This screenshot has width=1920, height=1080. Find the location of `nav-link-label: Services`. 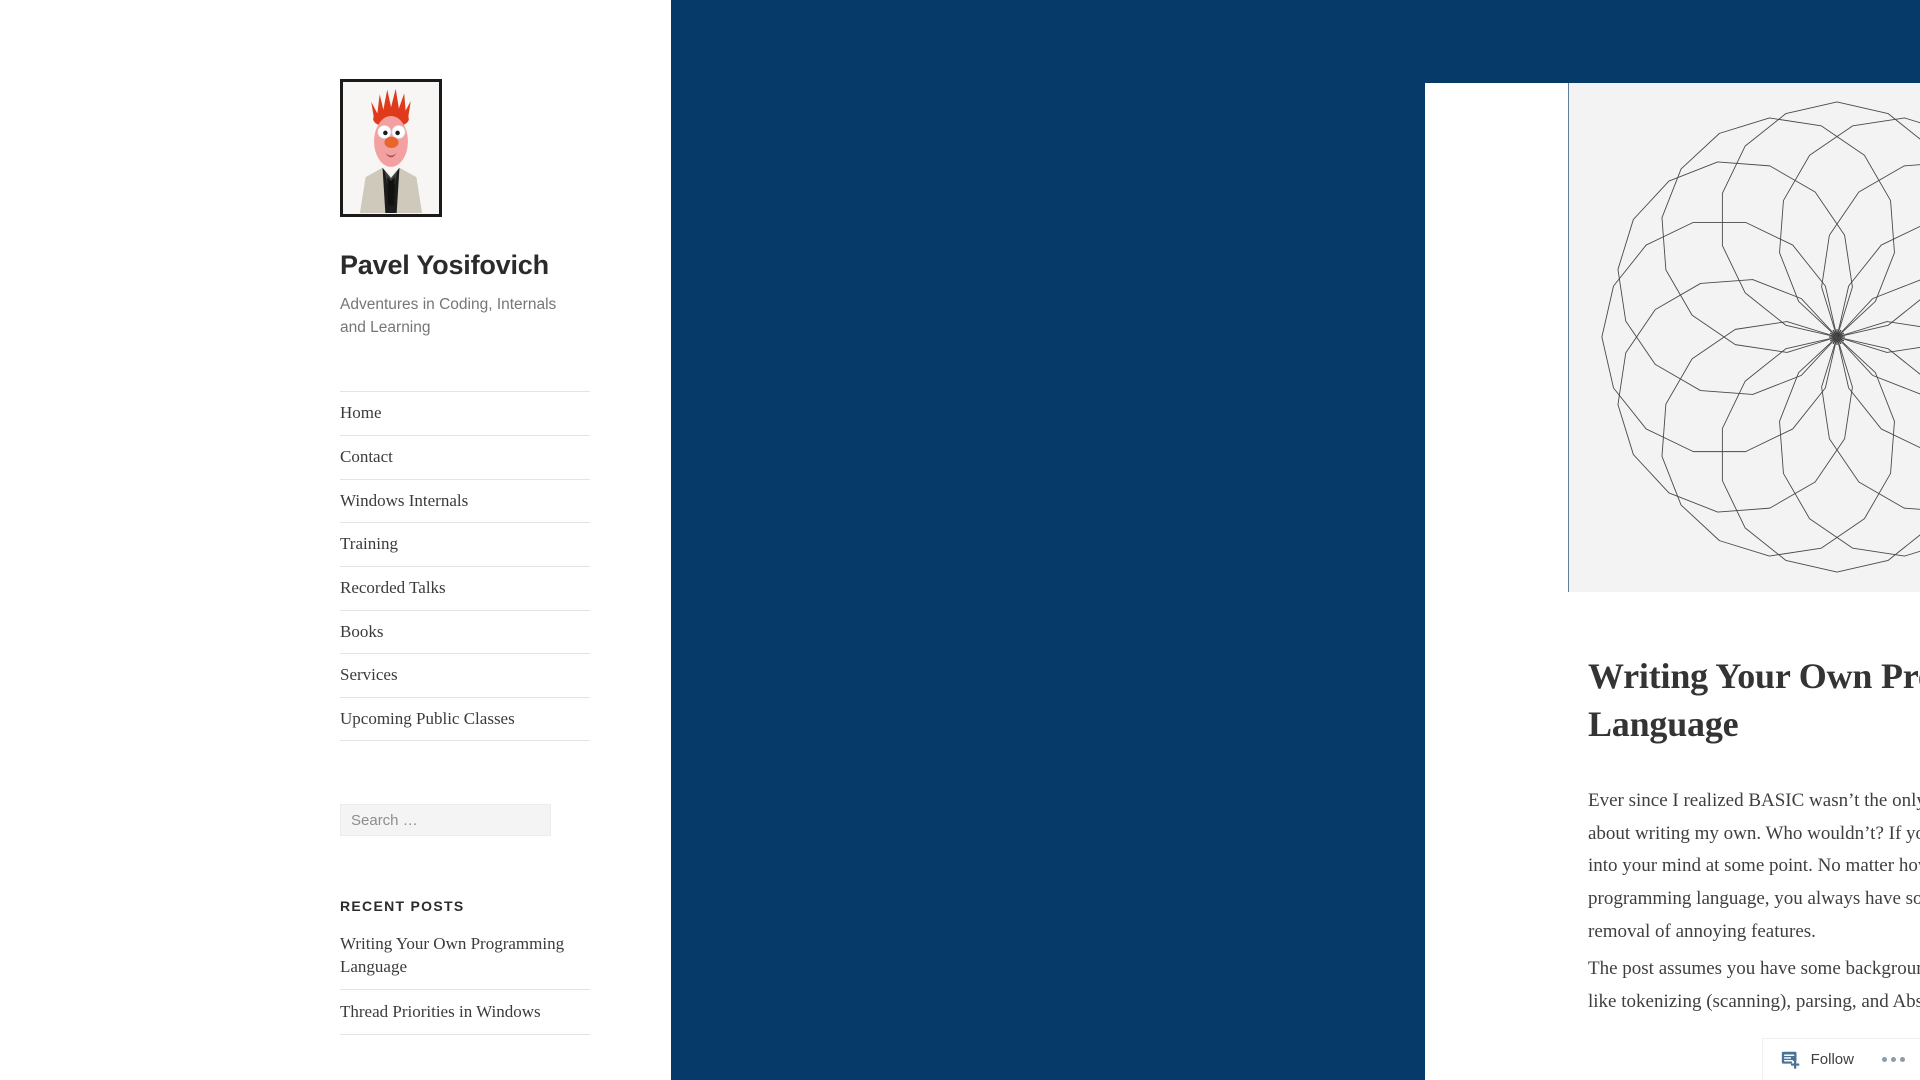

nav-link-label: Services is located at coordinates (465, 675).